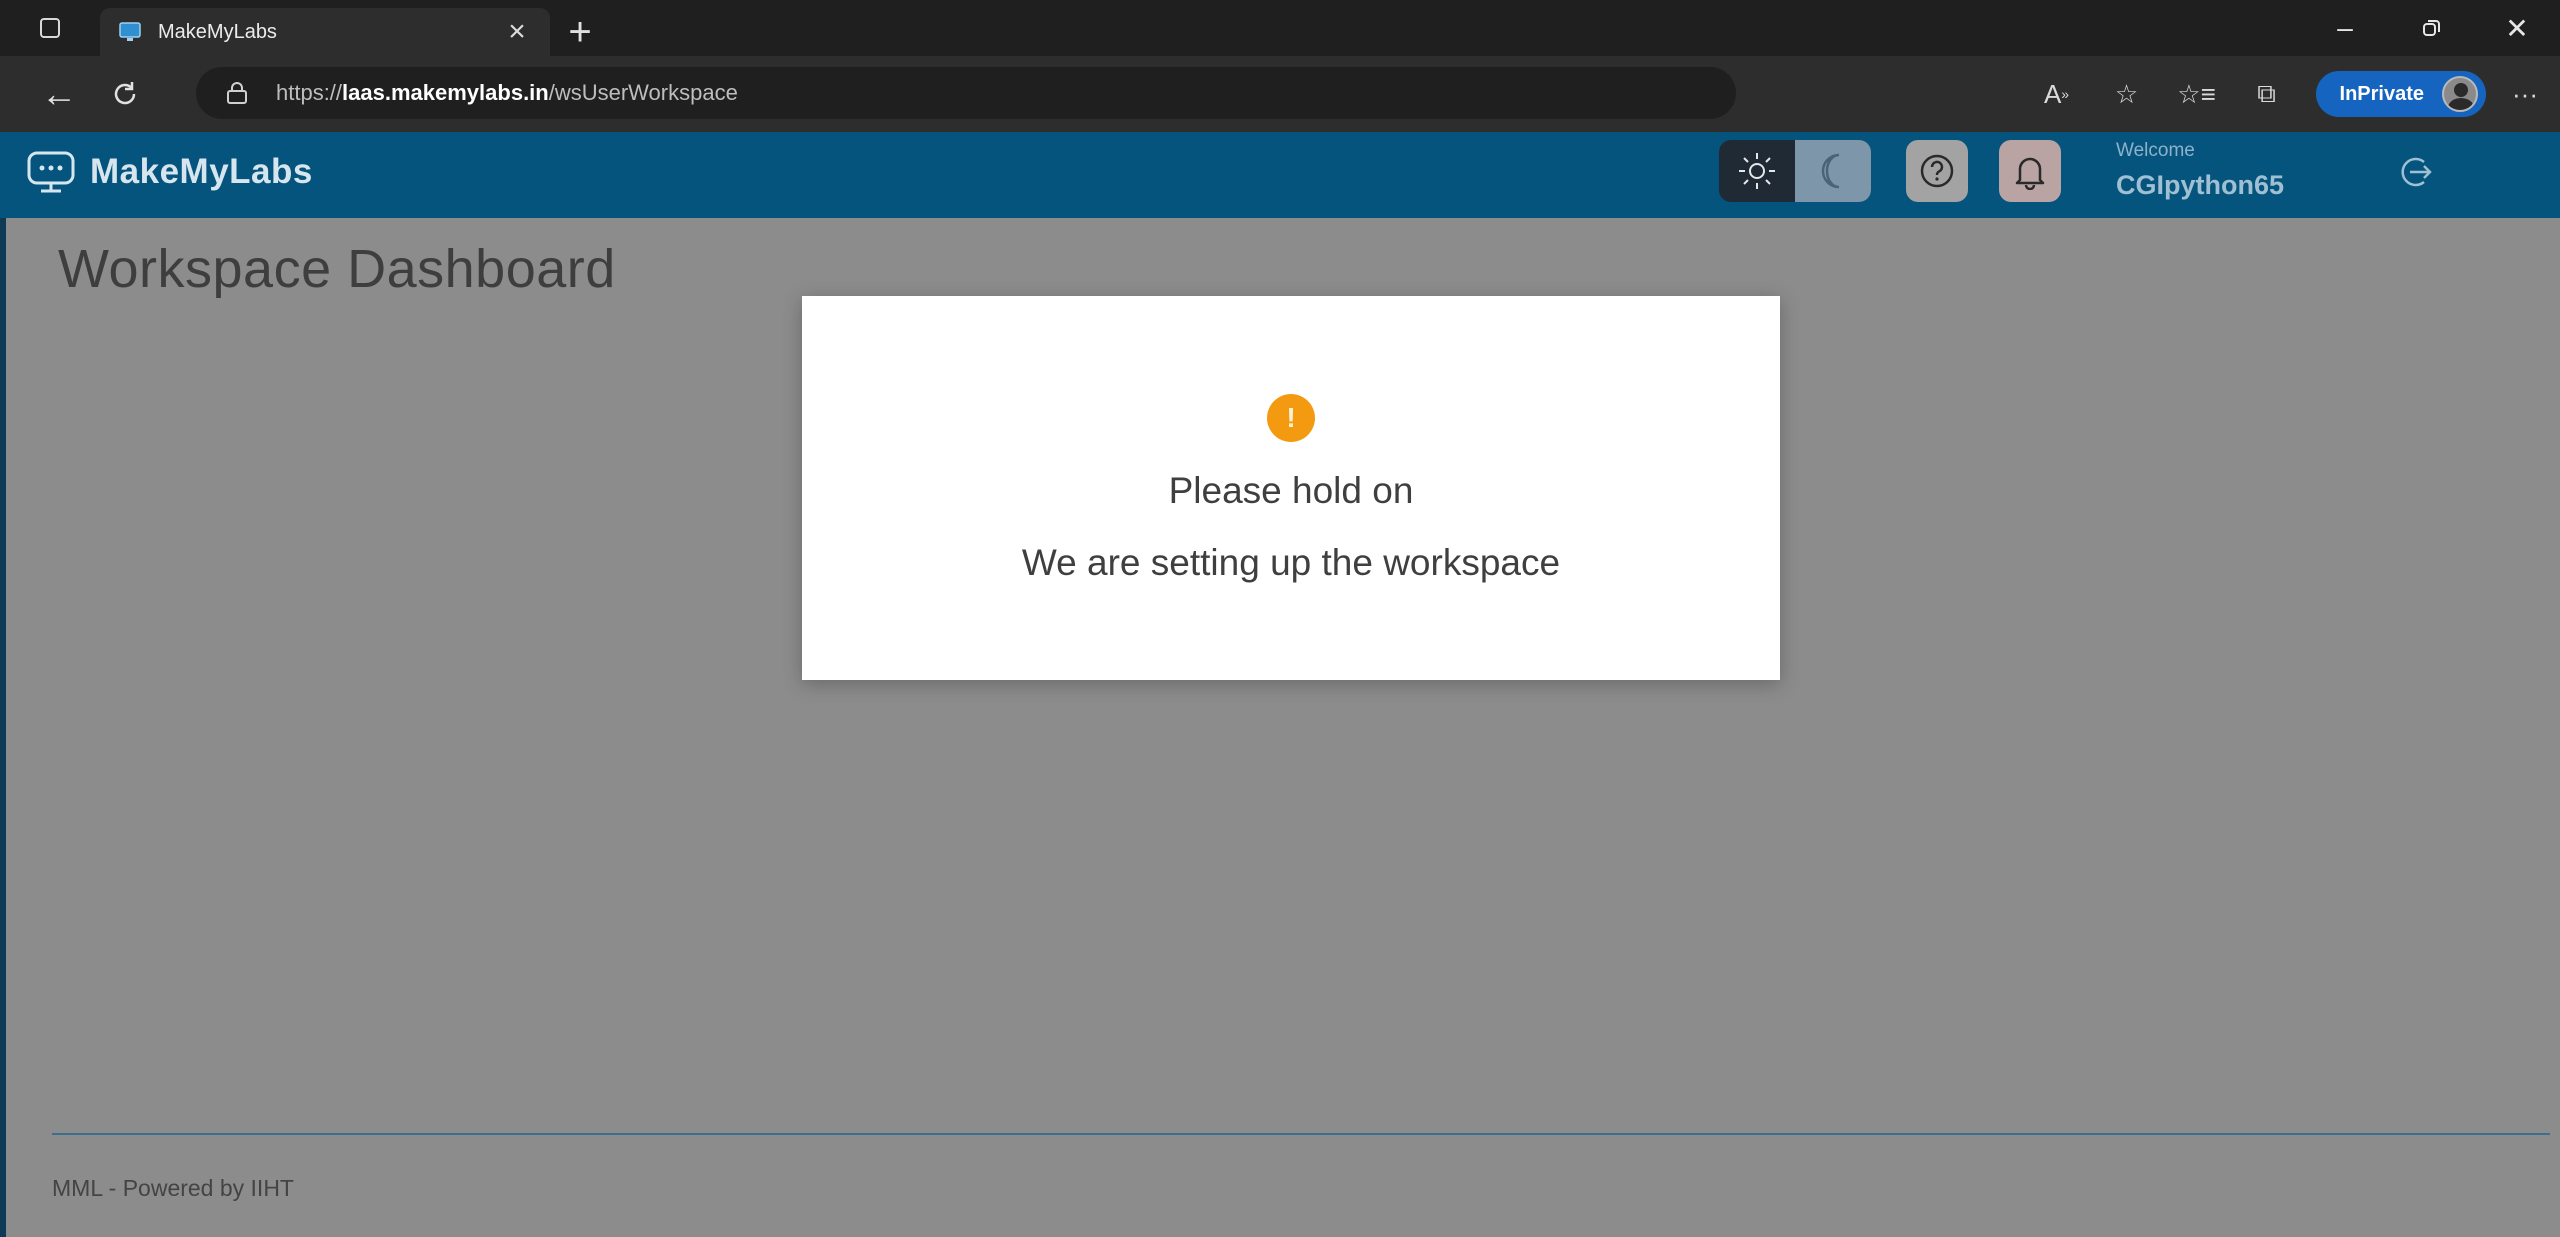 This screenshot has height=1237, width=2560. I want to click on collections-icon: ⧉, so click(2267, 94).